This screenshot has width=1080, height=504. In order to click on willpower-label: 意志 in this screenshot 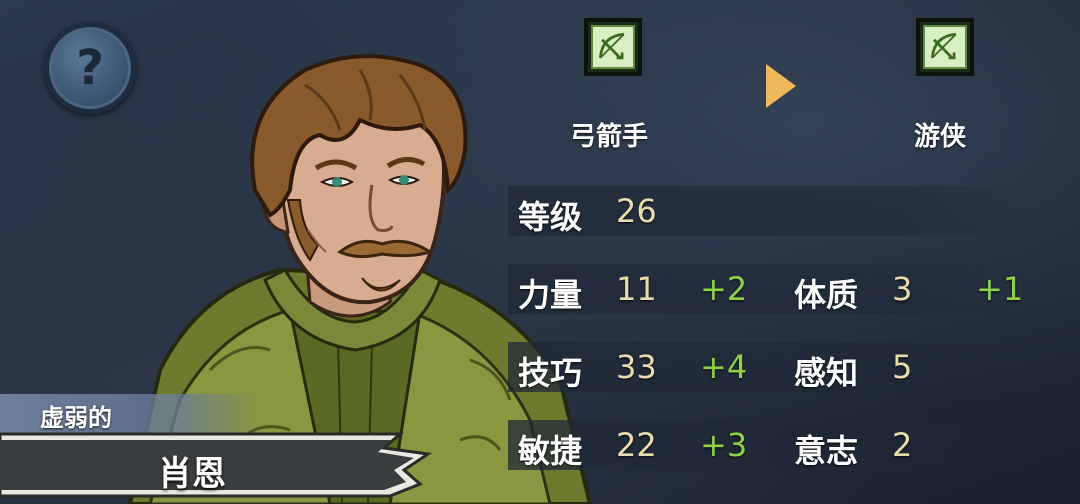, I will do `click(826, 451)`.